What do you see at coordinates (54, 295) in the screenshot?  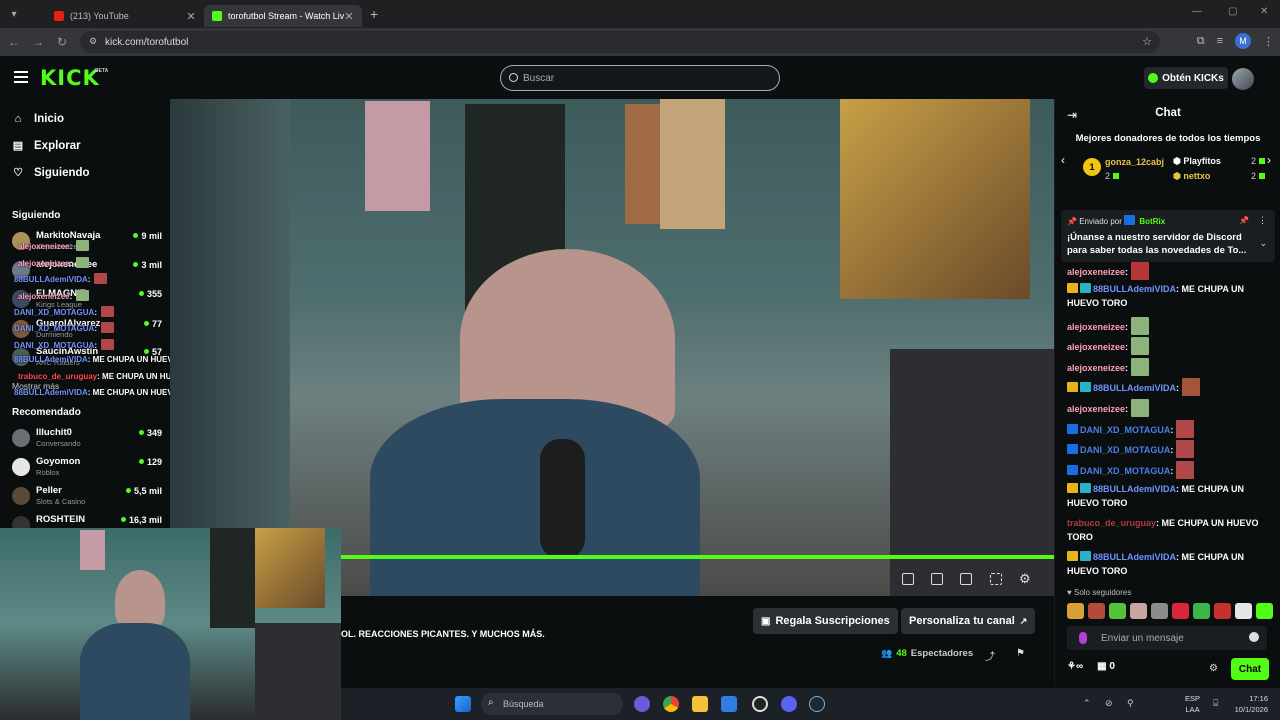 I see `overlay-chat-line: alejoxeneizee:` at bounding box center [54, 295].